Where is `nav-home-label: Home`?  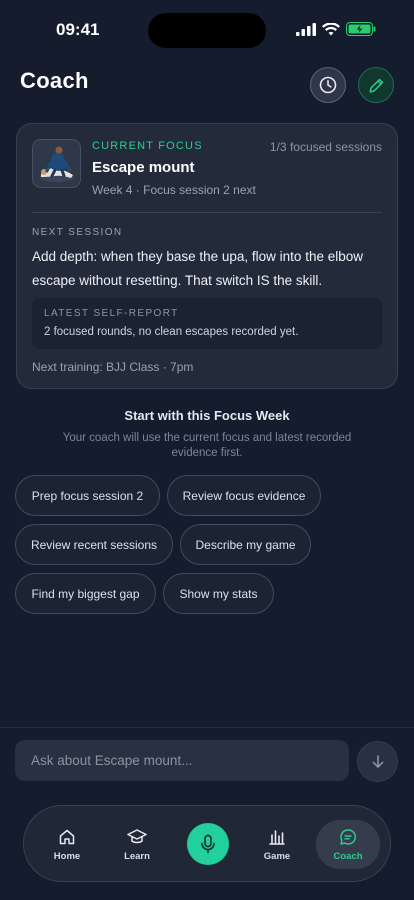
nav-home-label: Home is located at coordinates (67, 856).